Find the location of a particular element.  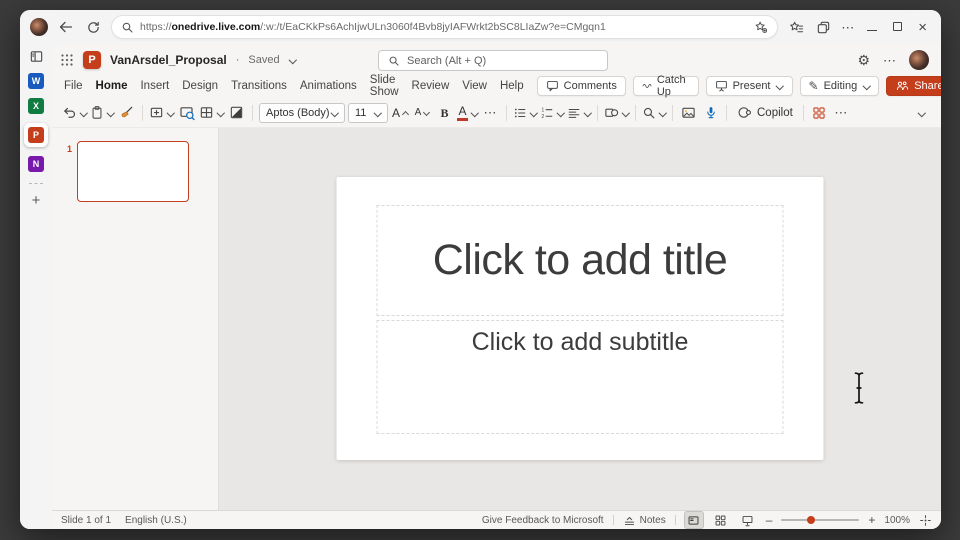

tab-home: Home is located at coordinates (112, 86).